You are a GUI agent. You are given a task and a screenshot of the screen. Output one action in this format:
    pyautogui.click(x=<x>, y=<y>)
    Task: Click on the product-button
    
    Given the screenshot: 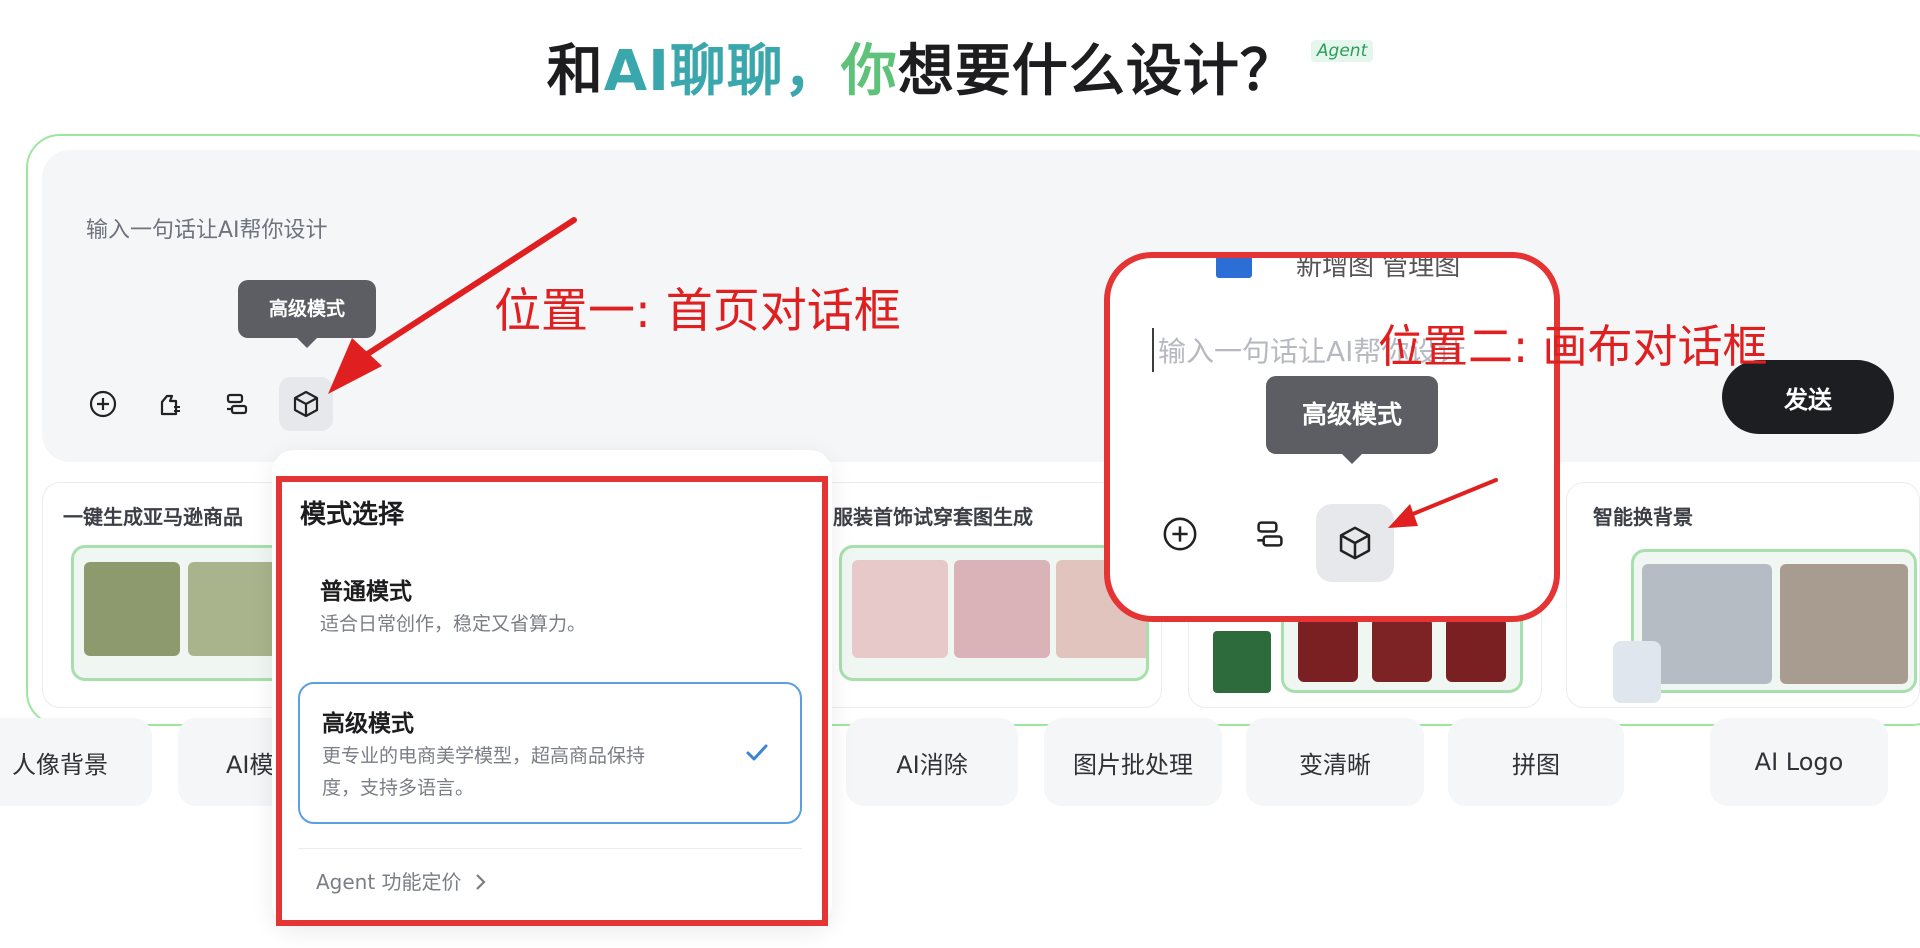 What is the action you would take?
    pyautogui.click(x=171, y=404)
    